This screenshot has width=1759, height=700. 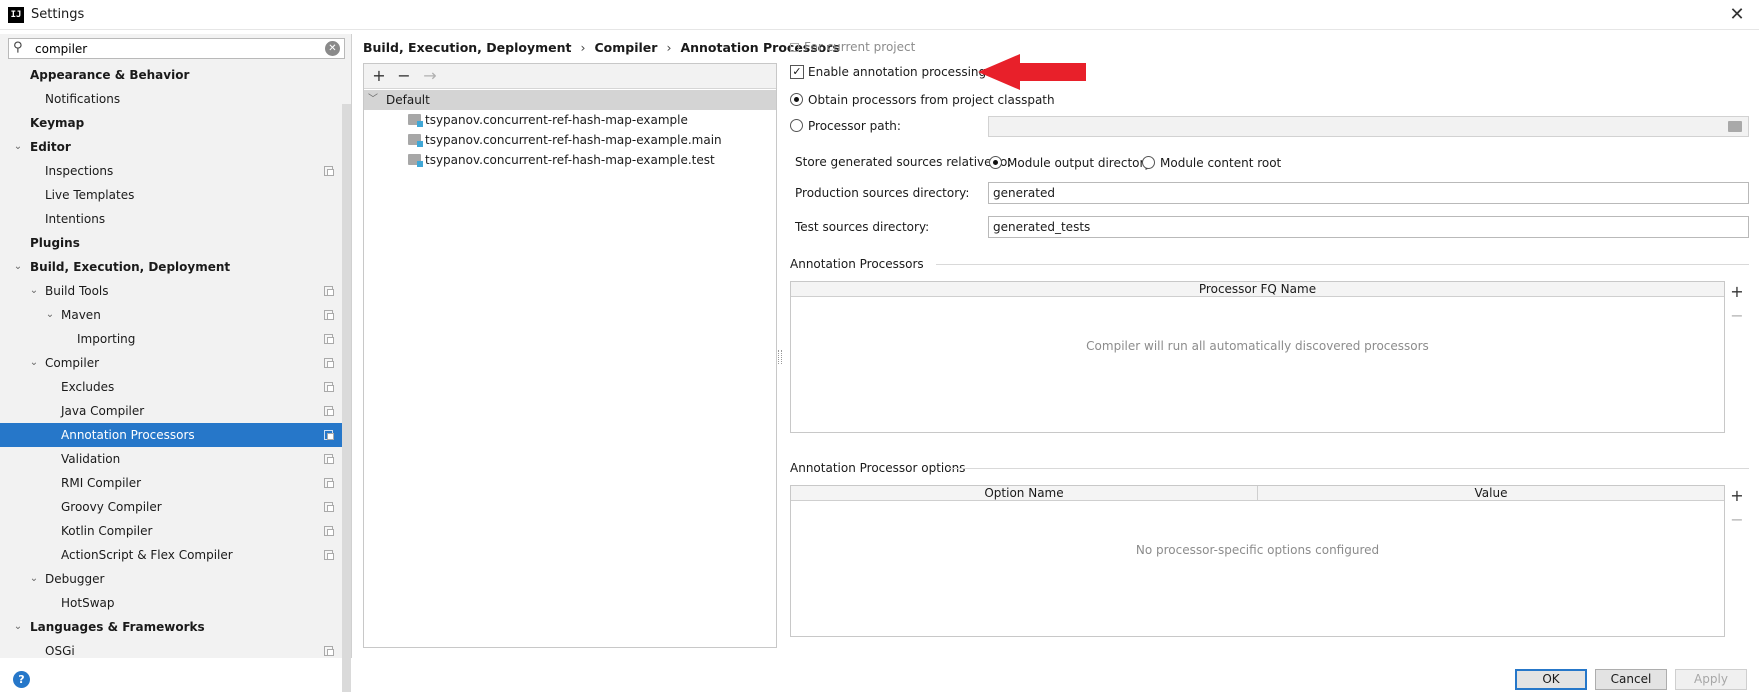 I want to click on sidebar-item: Validation, so click(x=171, y=459).